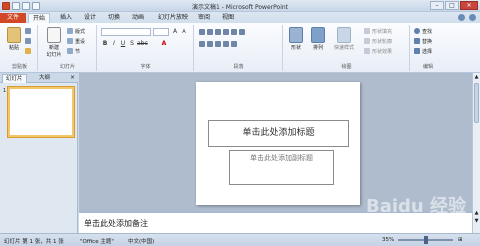  What do you see at coordinates (204, 18) in the screenshot?
I see `tab-review: 审阅` at bounding box center [204, 18].